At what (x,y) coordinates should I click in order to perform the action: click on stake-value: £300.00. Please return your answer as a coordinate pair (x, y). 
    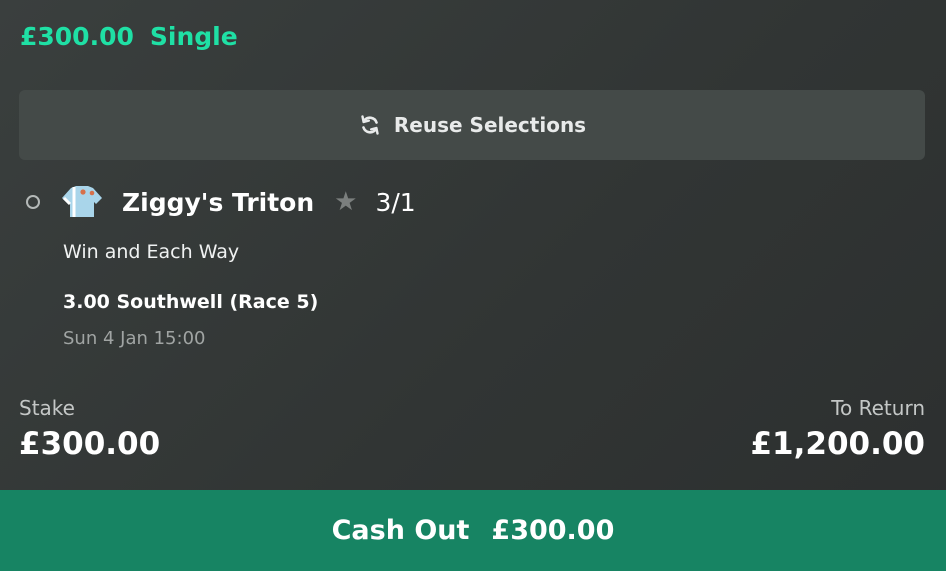
    Looking at the image, I should click on (90, 444).